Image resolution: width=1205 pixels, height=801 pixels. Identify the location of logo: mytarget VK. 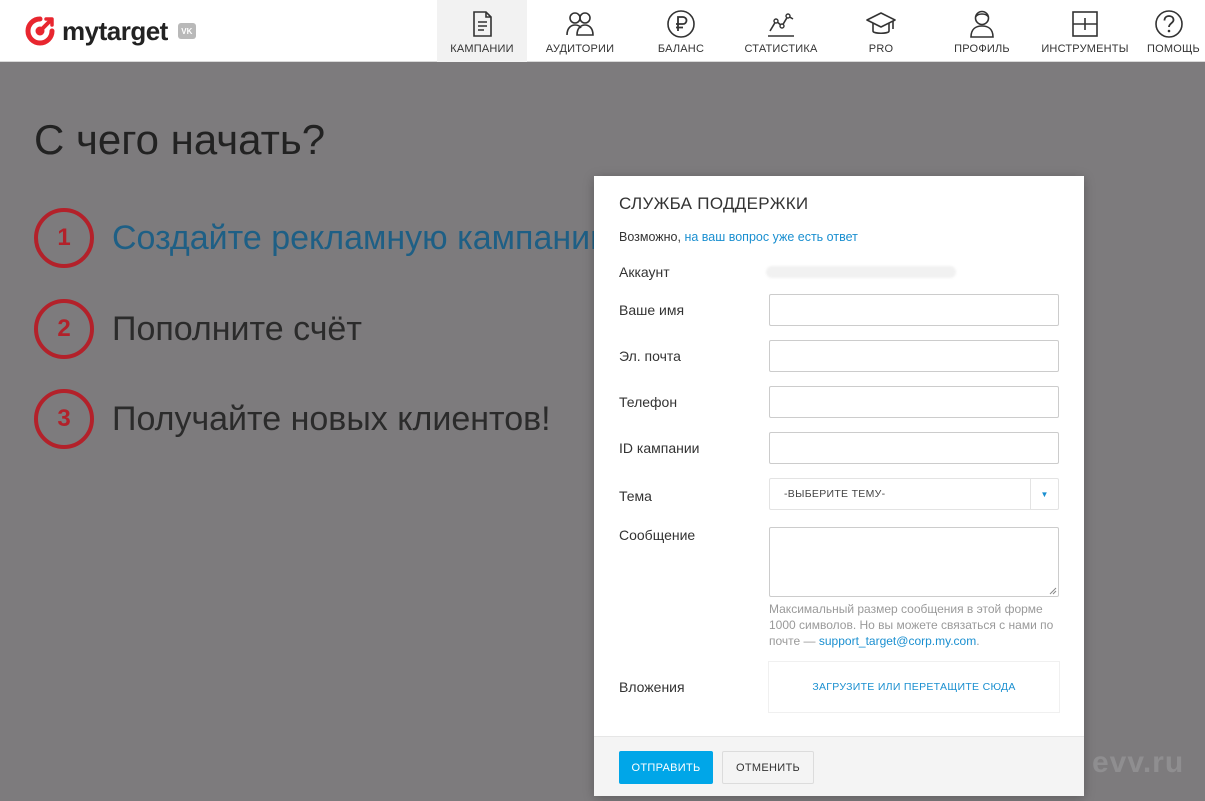
(110, 31).